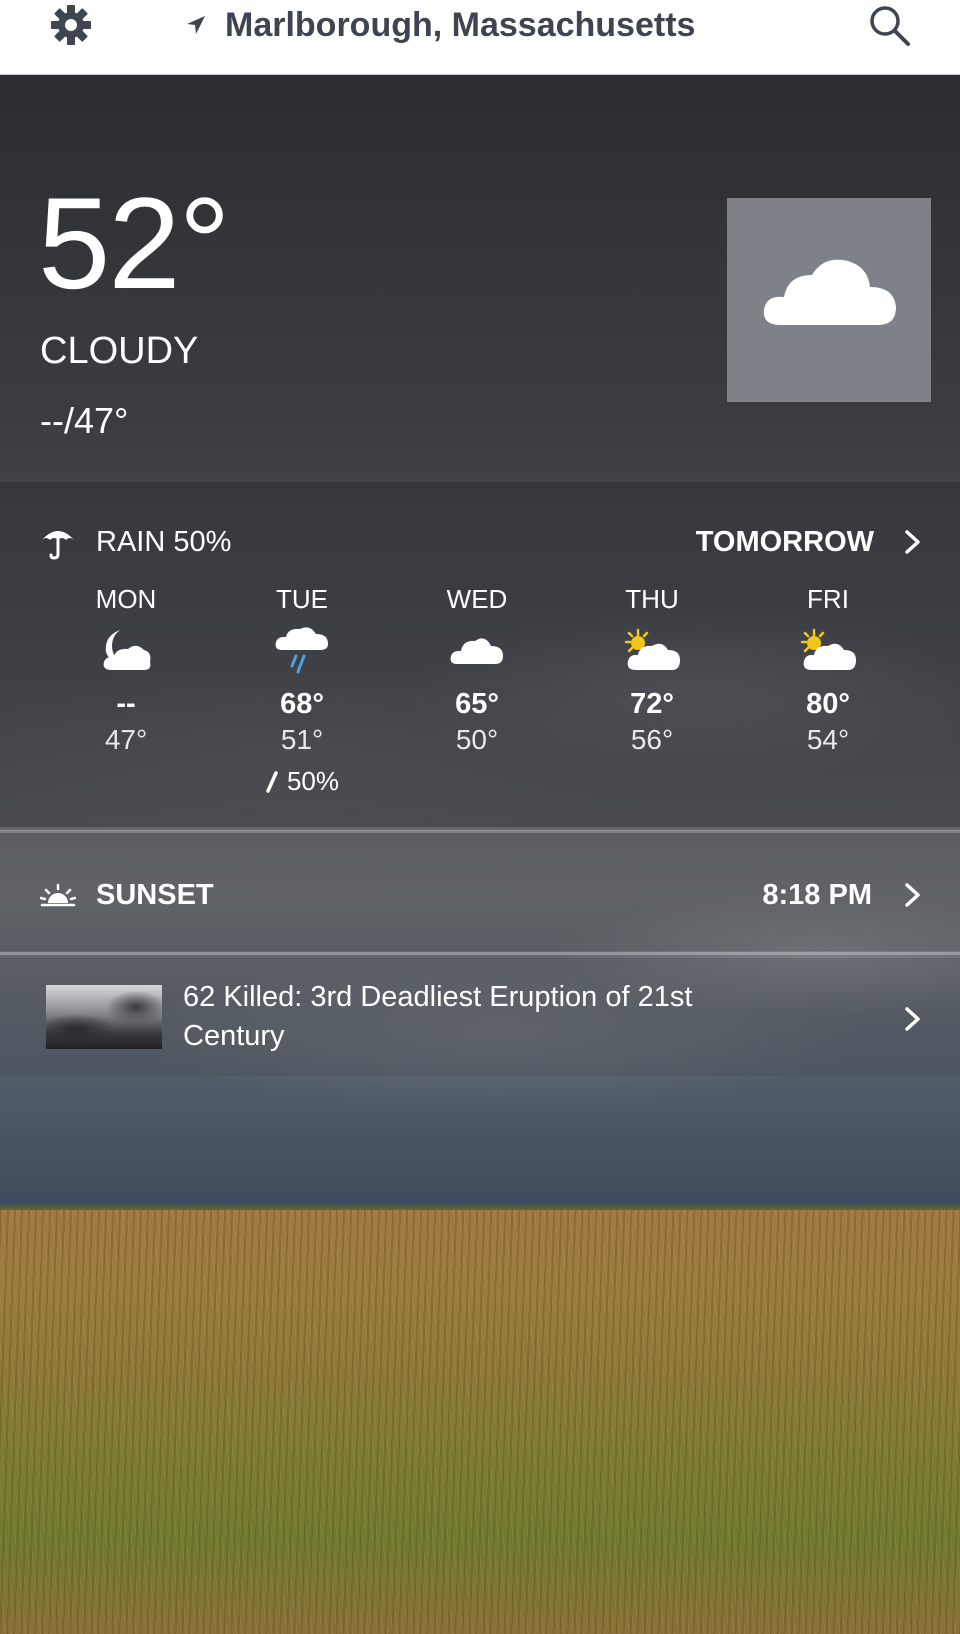 This screenshot has width=960, height=1634. I want to click on day-high: 72°, so click(652, 704).